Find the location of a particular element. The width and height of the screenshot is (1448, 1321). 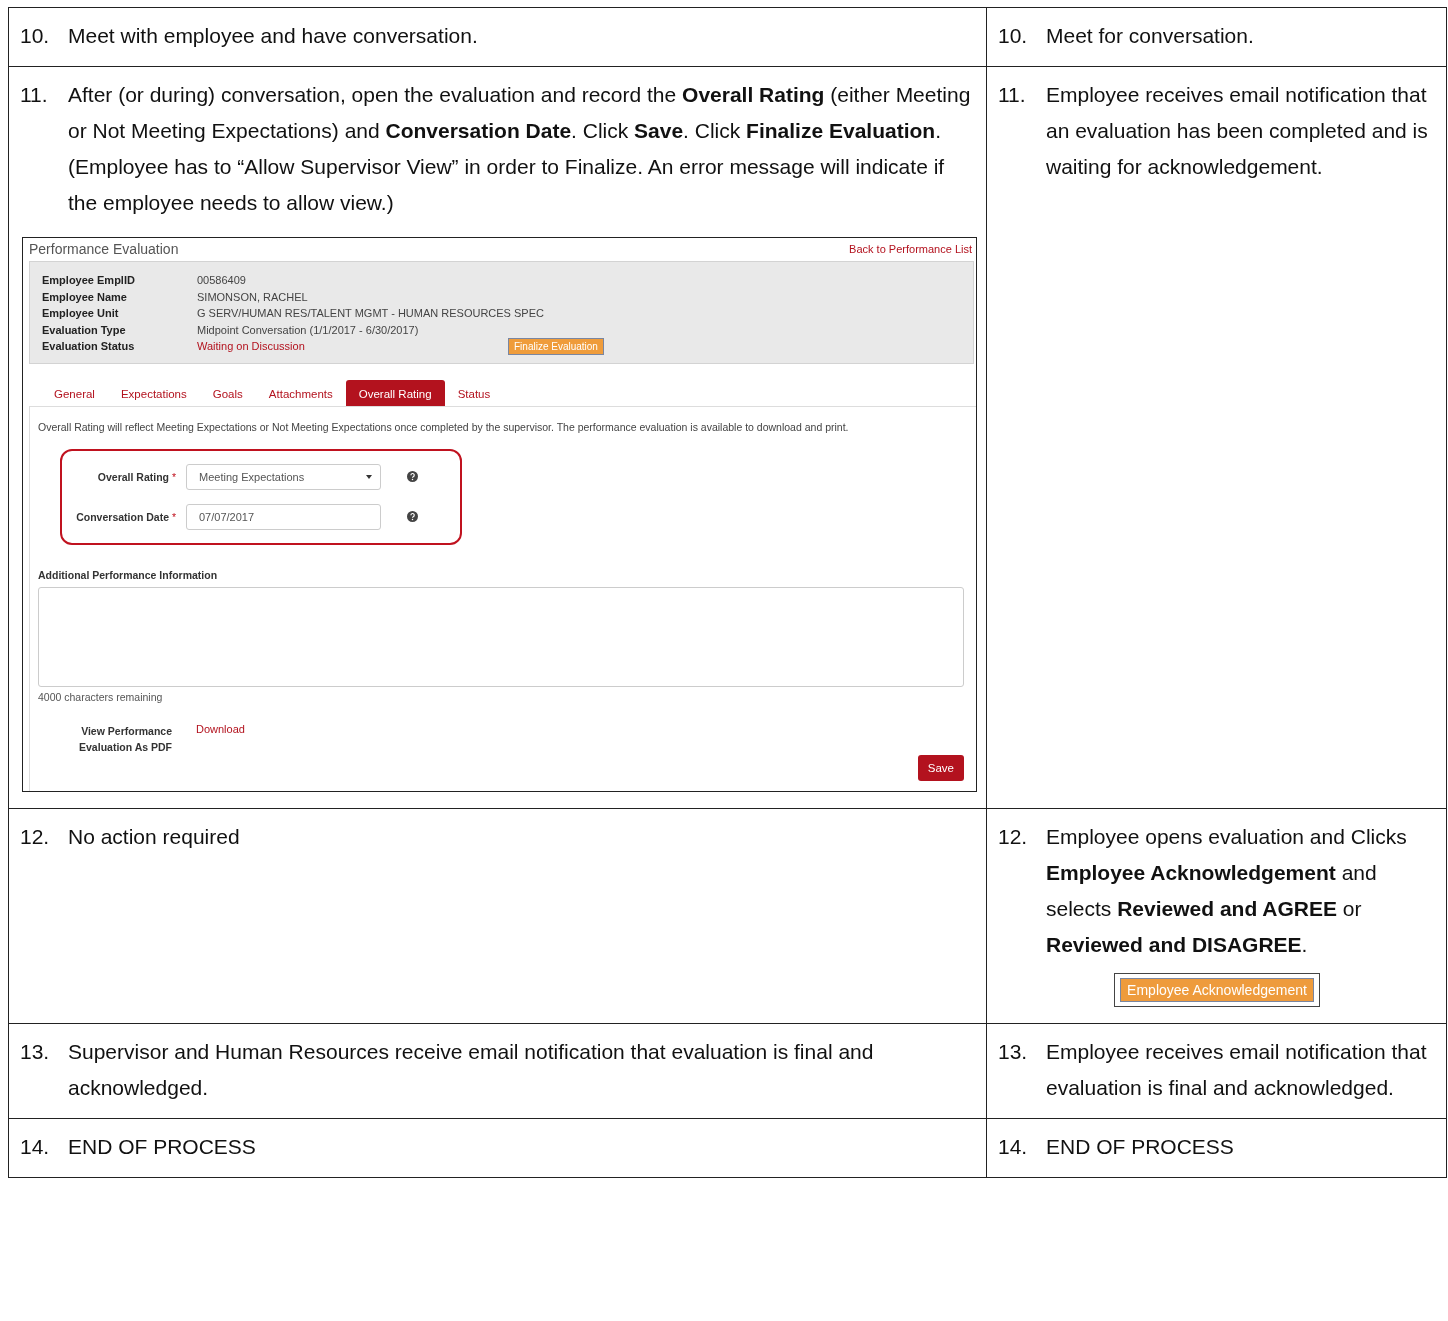

download-link: Download is located at coordinates (220, 738).